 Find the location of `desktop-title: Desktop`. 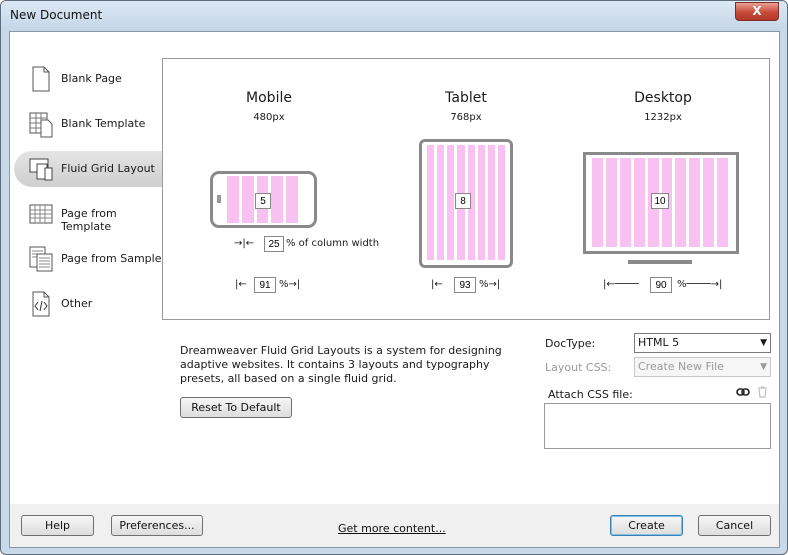

desktop-title: Desktop is located at coordinates (663, 98).